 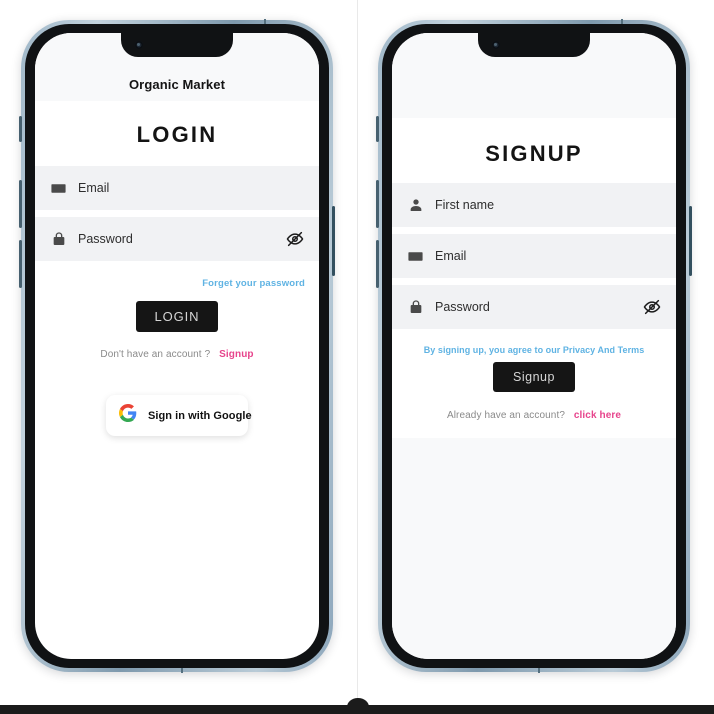 What do you see at coordinates (94, 188) in the screenshot?
I see `login-email-placeholder: Email` at bounding box center [94, 188].